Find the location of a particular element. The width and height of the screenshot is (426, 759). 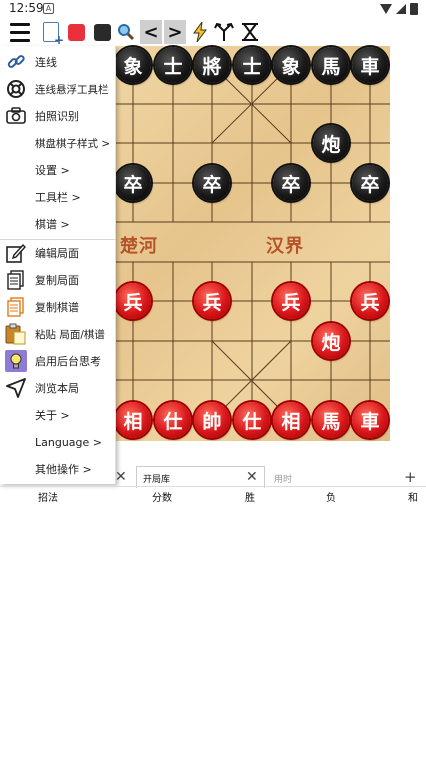

menu-item-label: 启用后台思考 is located at coordinates (68, 361).